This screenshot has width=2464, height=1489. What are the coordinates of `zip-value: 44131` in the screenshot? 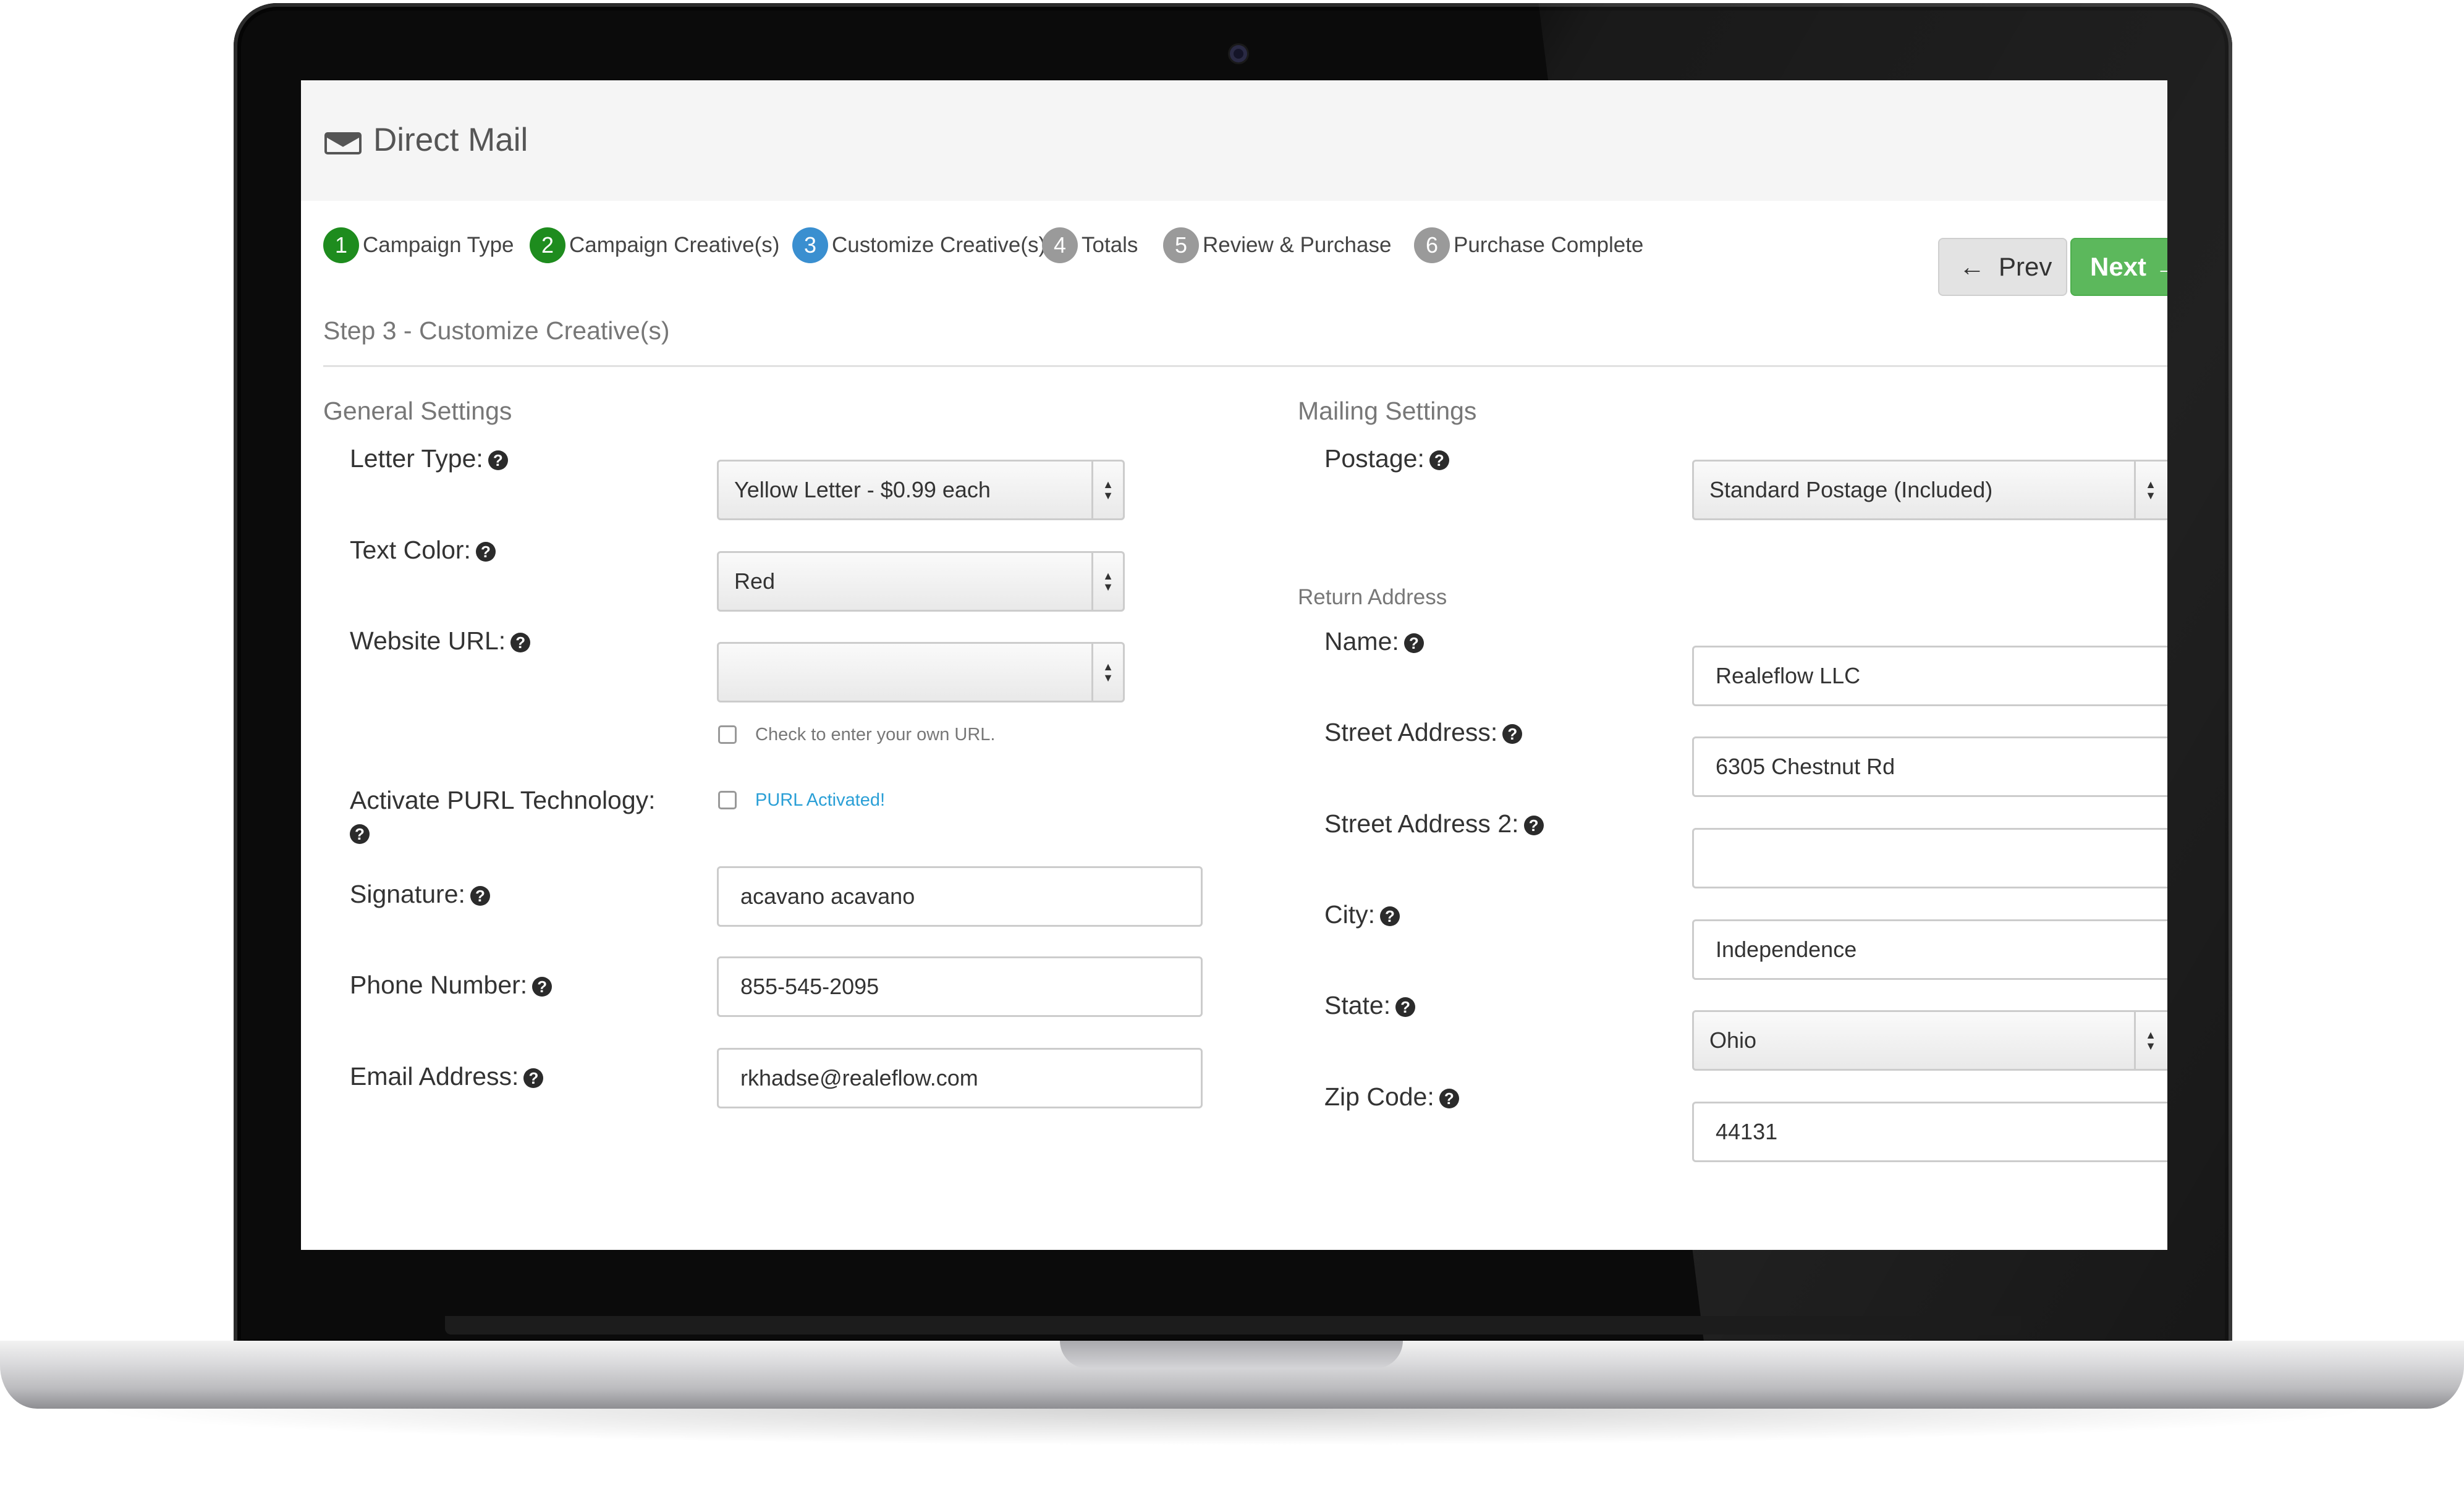 It's located at (1747, 1131).